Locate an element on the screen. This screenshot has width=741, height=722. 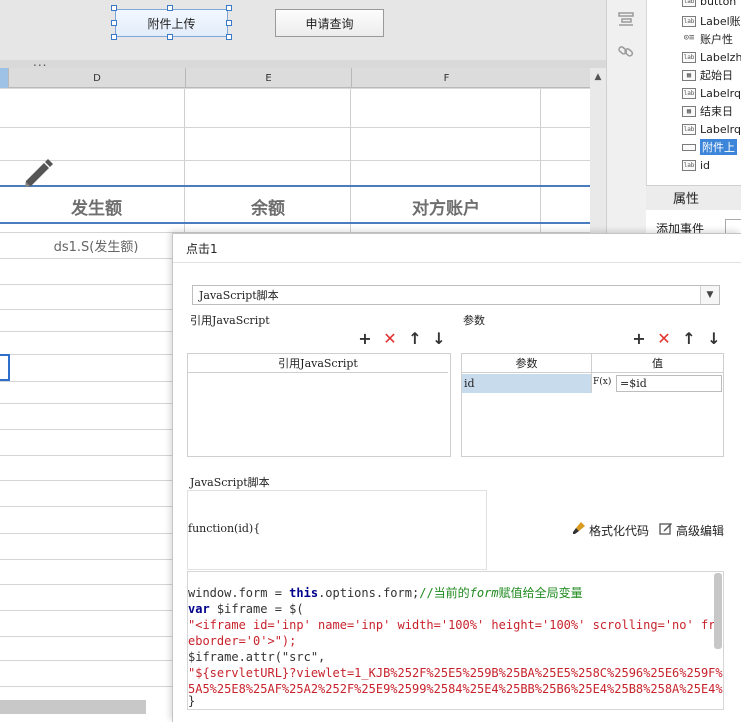
param-row-name: id is located at coordinates (526, 383).